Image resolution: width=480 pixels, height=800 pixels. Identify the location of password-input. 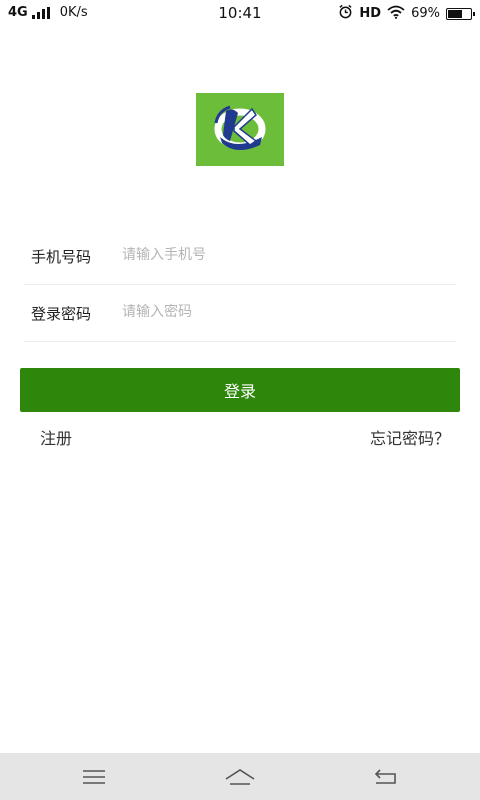
(282, 312).